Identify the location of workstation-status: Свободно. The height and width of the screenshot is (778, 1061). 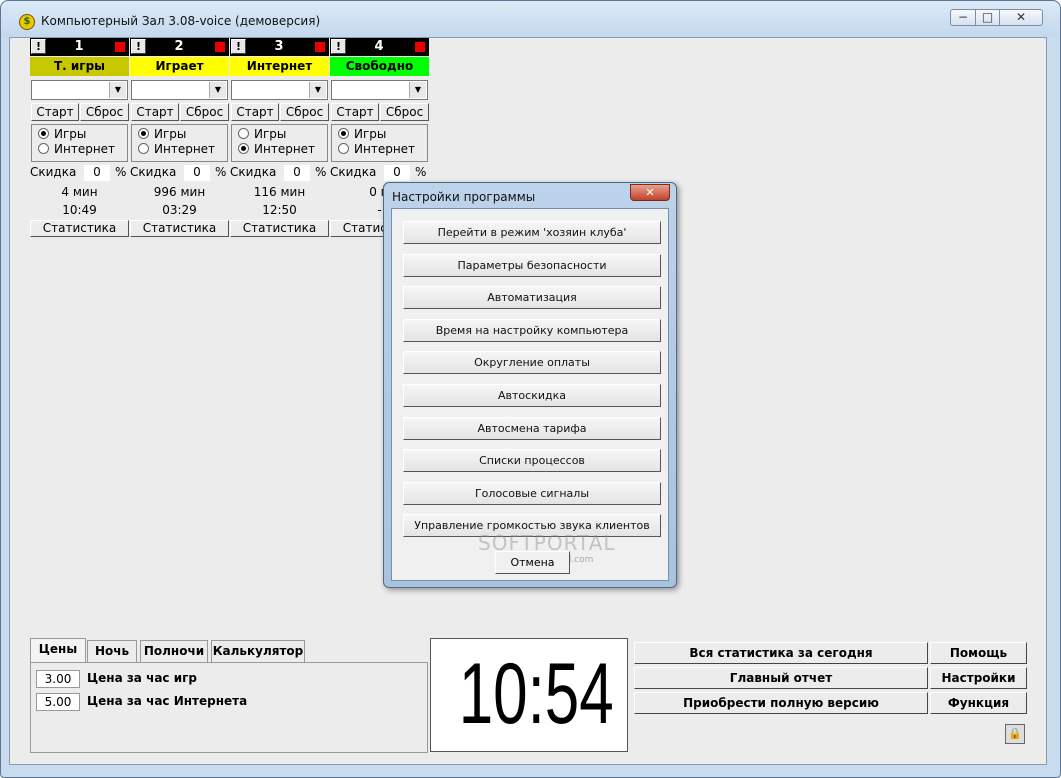
(379, 66).